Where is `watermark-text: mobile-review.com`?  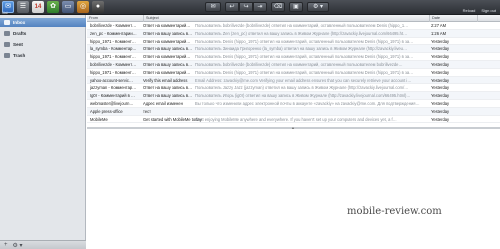 watermark-text: mobile-review.com is located at coordinates (394, 211).